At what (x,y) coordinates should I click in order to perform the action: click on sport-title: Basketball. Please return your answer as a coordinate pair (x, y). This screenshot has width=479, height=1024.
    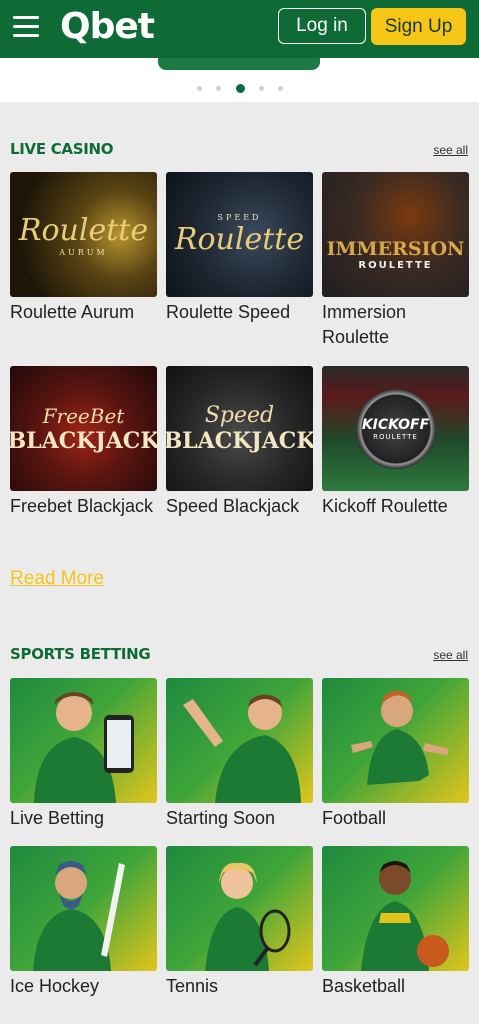
    Looking at the image, I should click on (364, 986).